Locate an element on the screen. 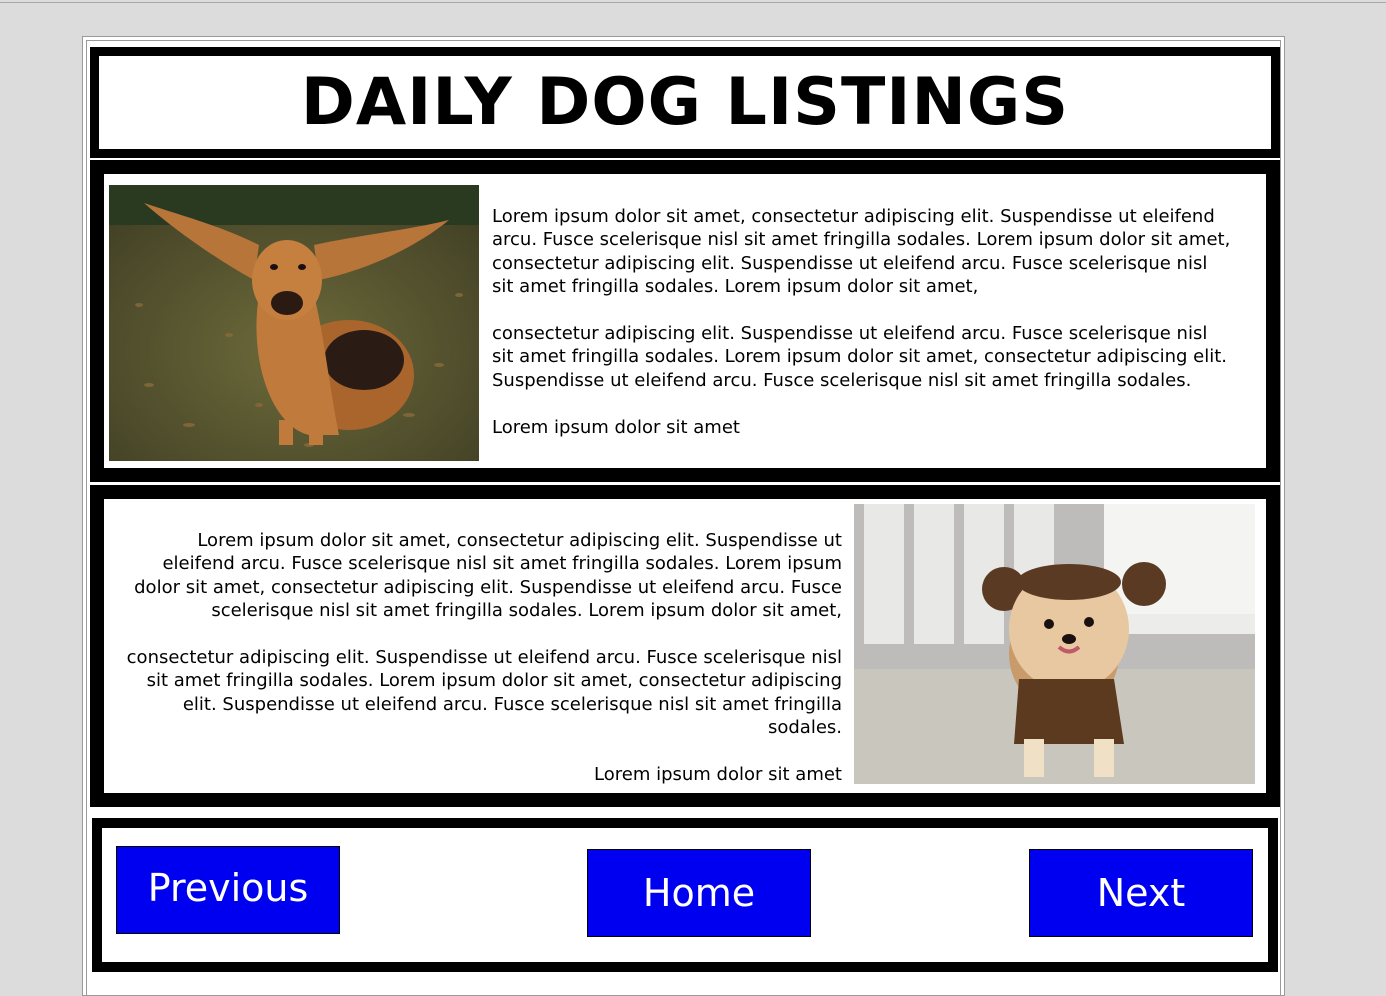 This screenshot has width=1386, height=996. page-title: DAILY DOG LISTINGS is located at coordinates (685, 102).